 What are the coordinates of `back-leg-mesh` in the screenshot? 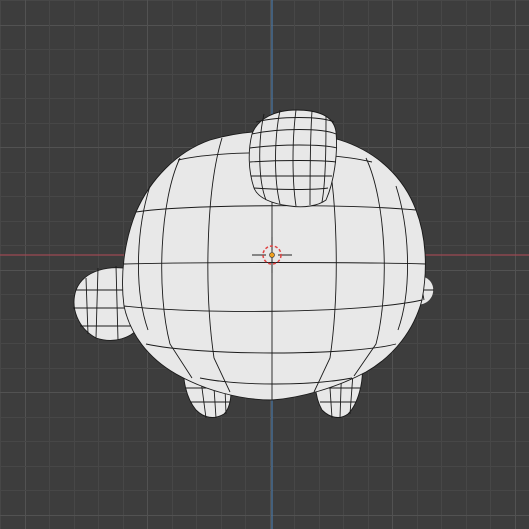 It's located at (293, 158).